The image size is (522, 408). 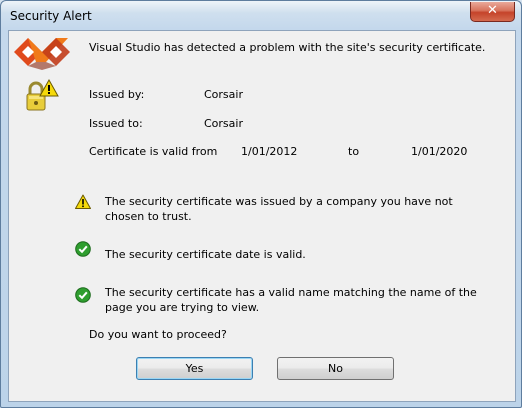 What do you see at coordinates (354, 151) in the screenshot?
I see `valid-to-label: to` at bounding box center [354, 151].